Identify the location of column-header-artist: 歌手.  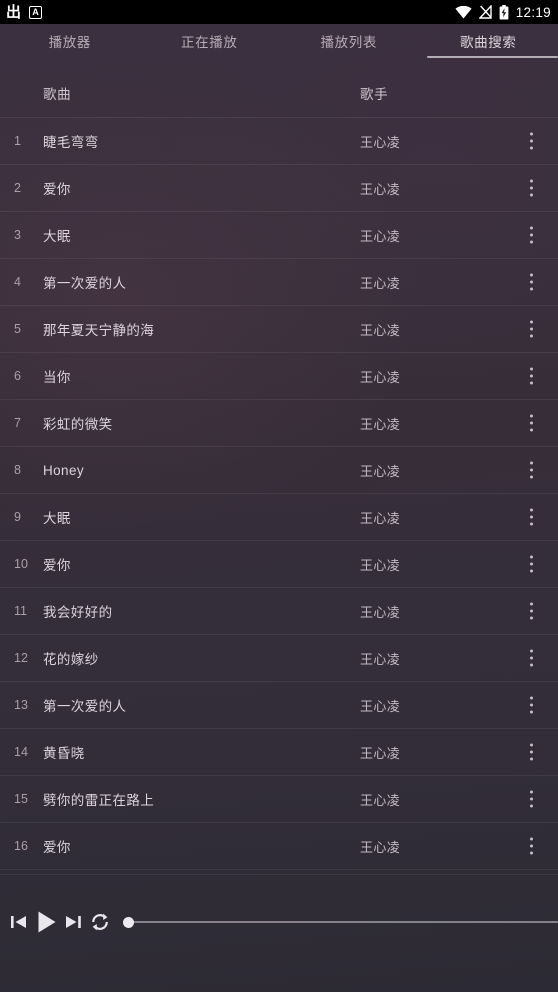
(374, 94).